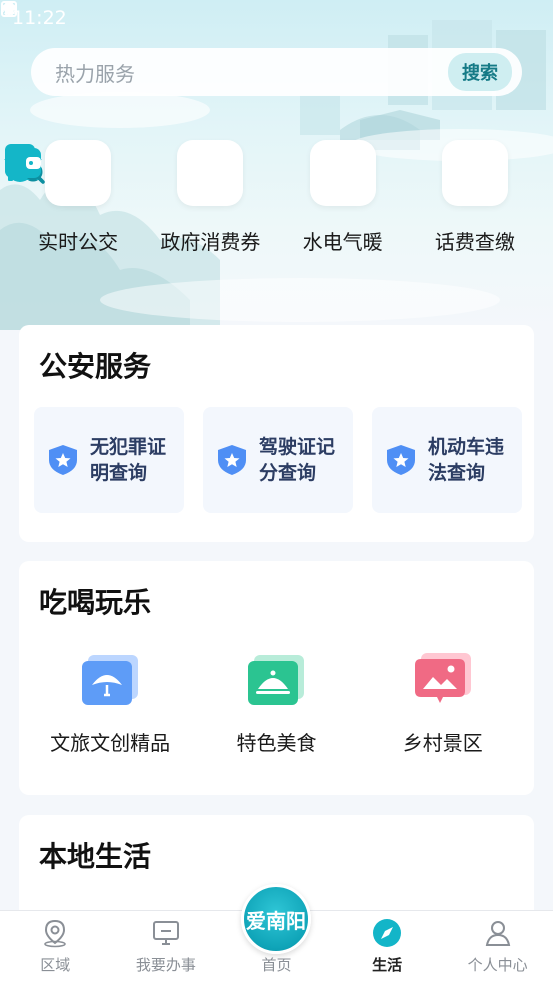 The image size is (553, 983). Describe the element at coordinates (387, 965) in the screenshot. I see `tab-label: 生活` at that location.